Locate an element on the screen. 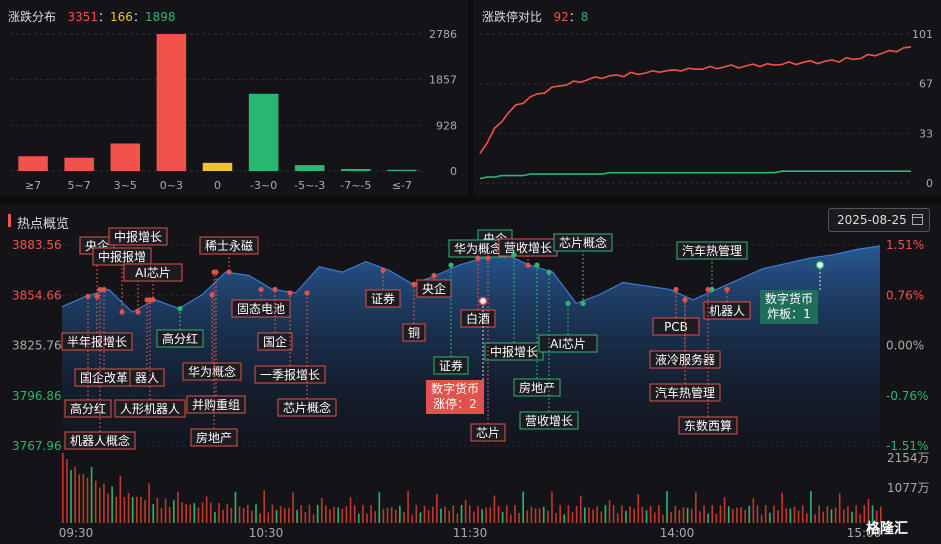  marker-label: 华为概念 is located at coordinates (478, 248).